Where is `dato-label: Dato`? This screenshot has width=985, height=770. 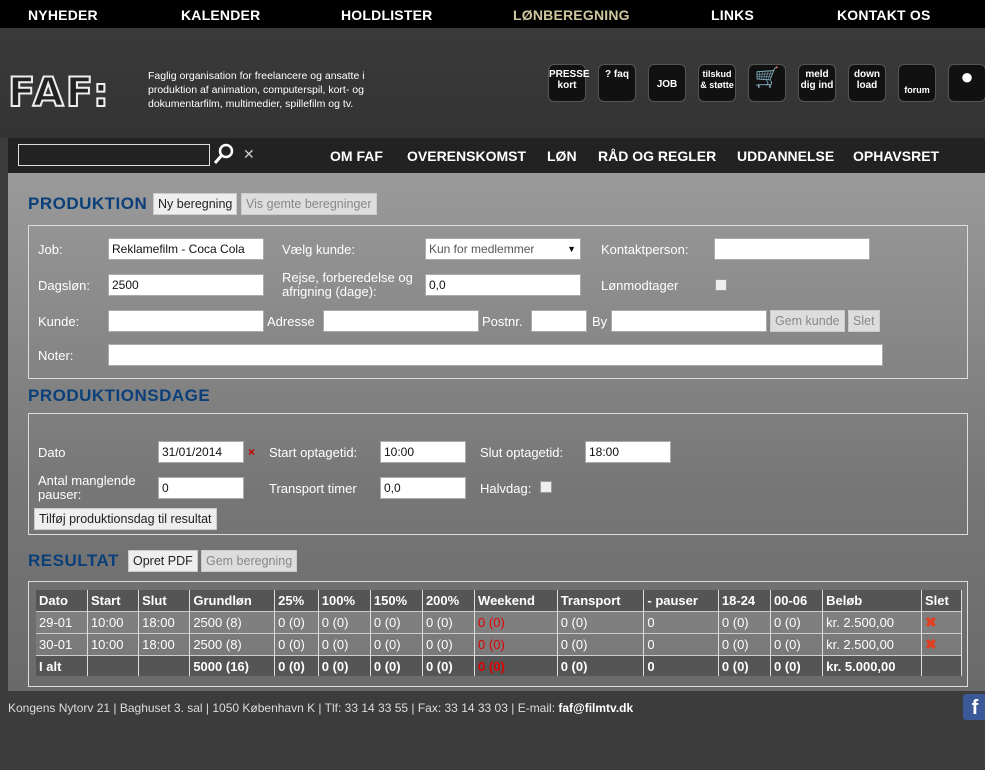 dato-label: Dato is located at coordinates (52, 452).